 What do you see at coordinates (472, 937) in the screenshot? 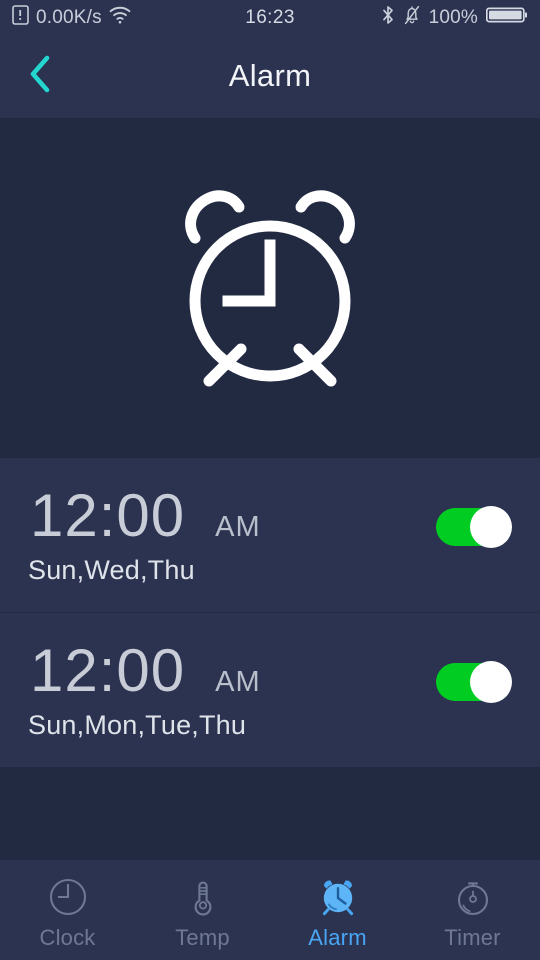
I see `tab-label-timer: Timer` at bounding box center [472, 937].